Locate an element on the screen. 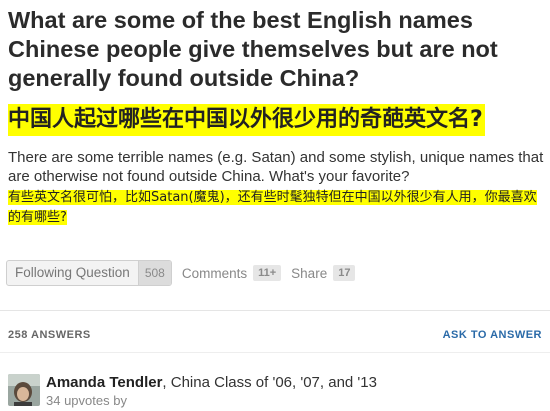  author-credential: , China Class of '06, '07, and '13 is located at coordinates (269, 382).